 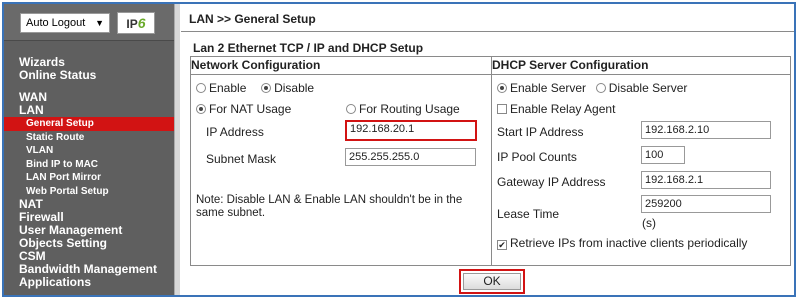 I want to click on auto-logout-label: Auto Logout, so click(x=56, y=23).